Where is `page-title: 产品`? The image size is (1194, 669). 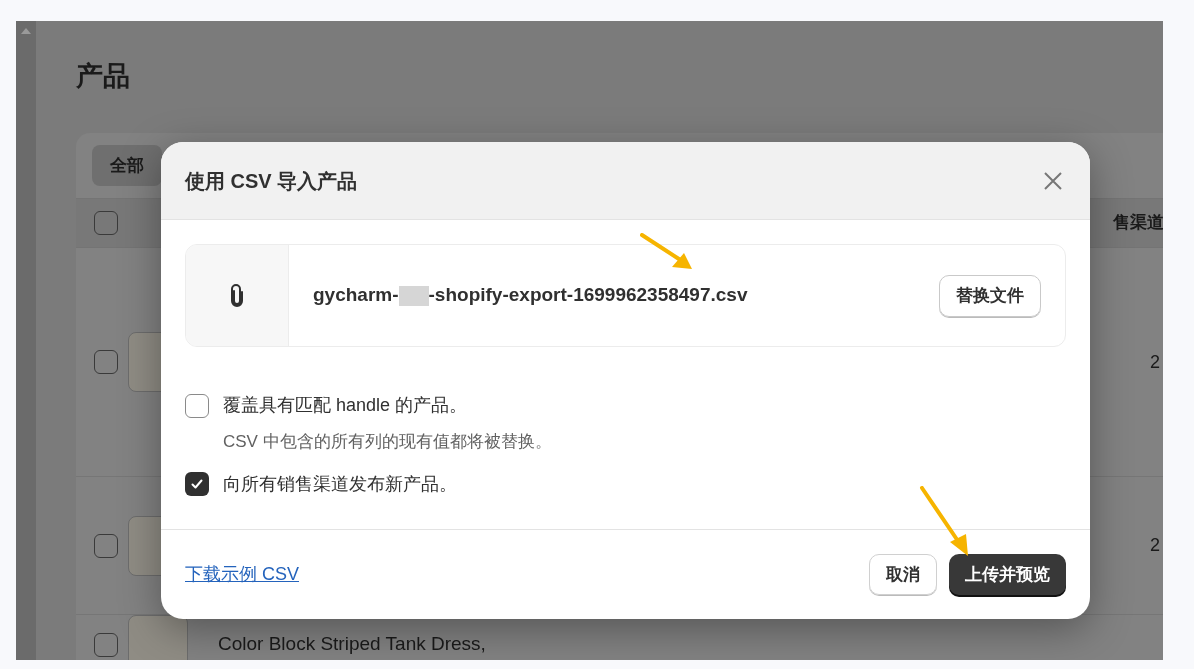
page-title: 产品 is located at coordinates (103, 76).